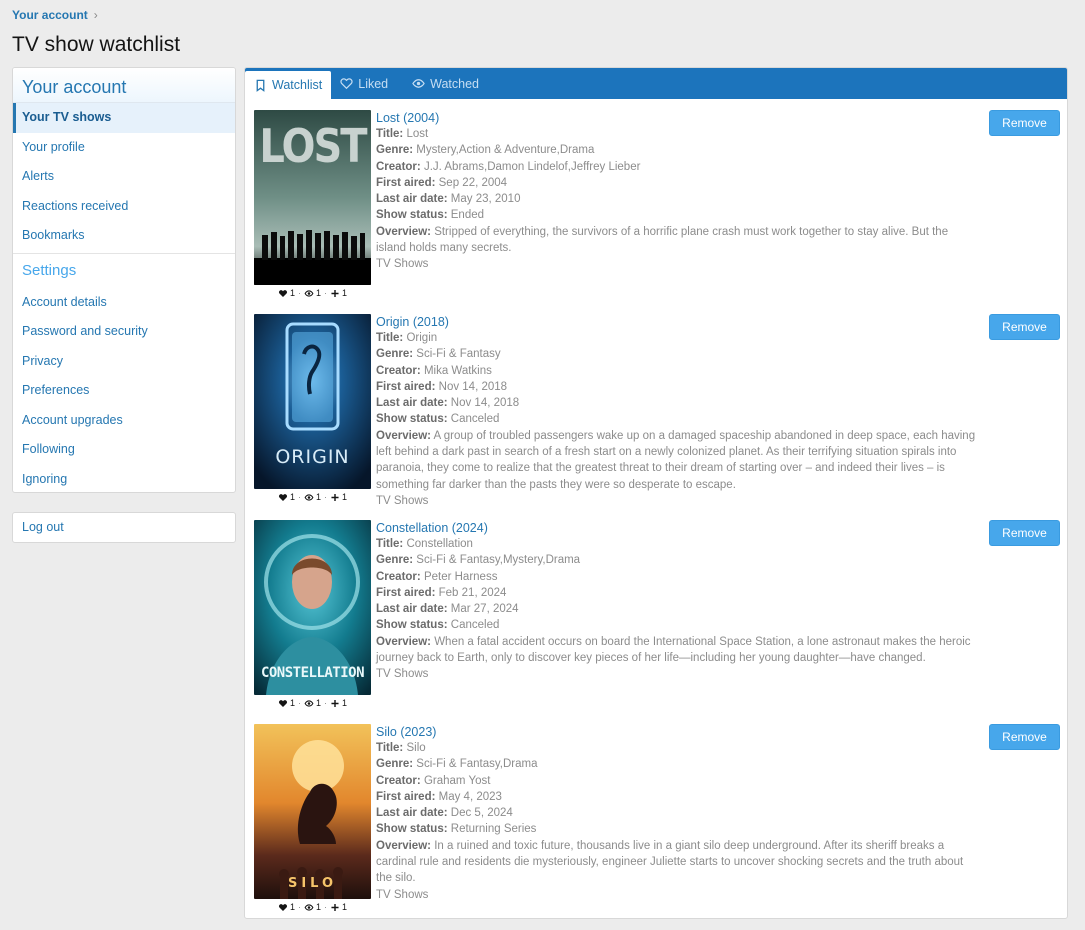  What do you see at coordinates (460, 576) in the screenshot?
I see `value-creator: Peter Harness` at bounding box center [460, 576].